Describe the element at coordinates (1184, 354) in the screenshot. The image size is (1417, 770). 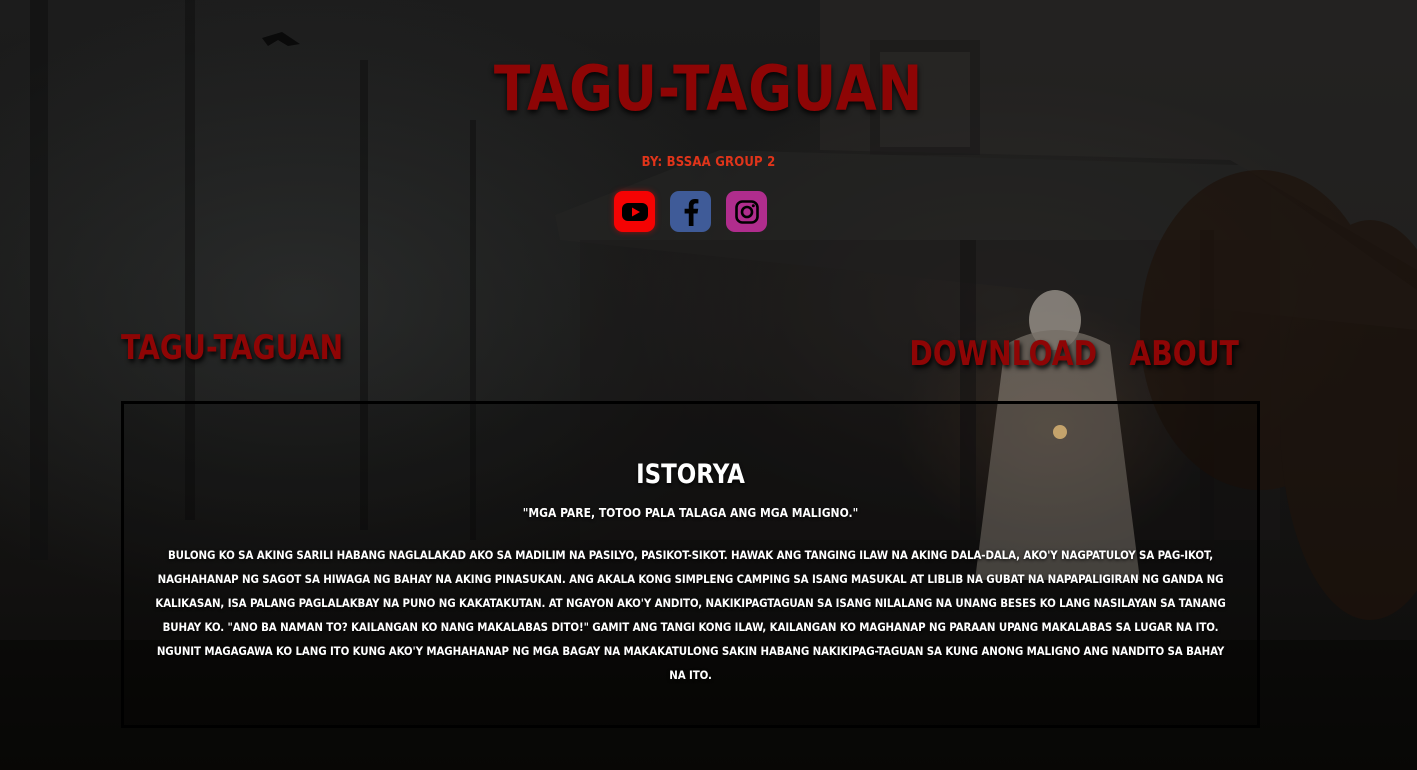
I see `nav-about-link: ABOUT` at that location.